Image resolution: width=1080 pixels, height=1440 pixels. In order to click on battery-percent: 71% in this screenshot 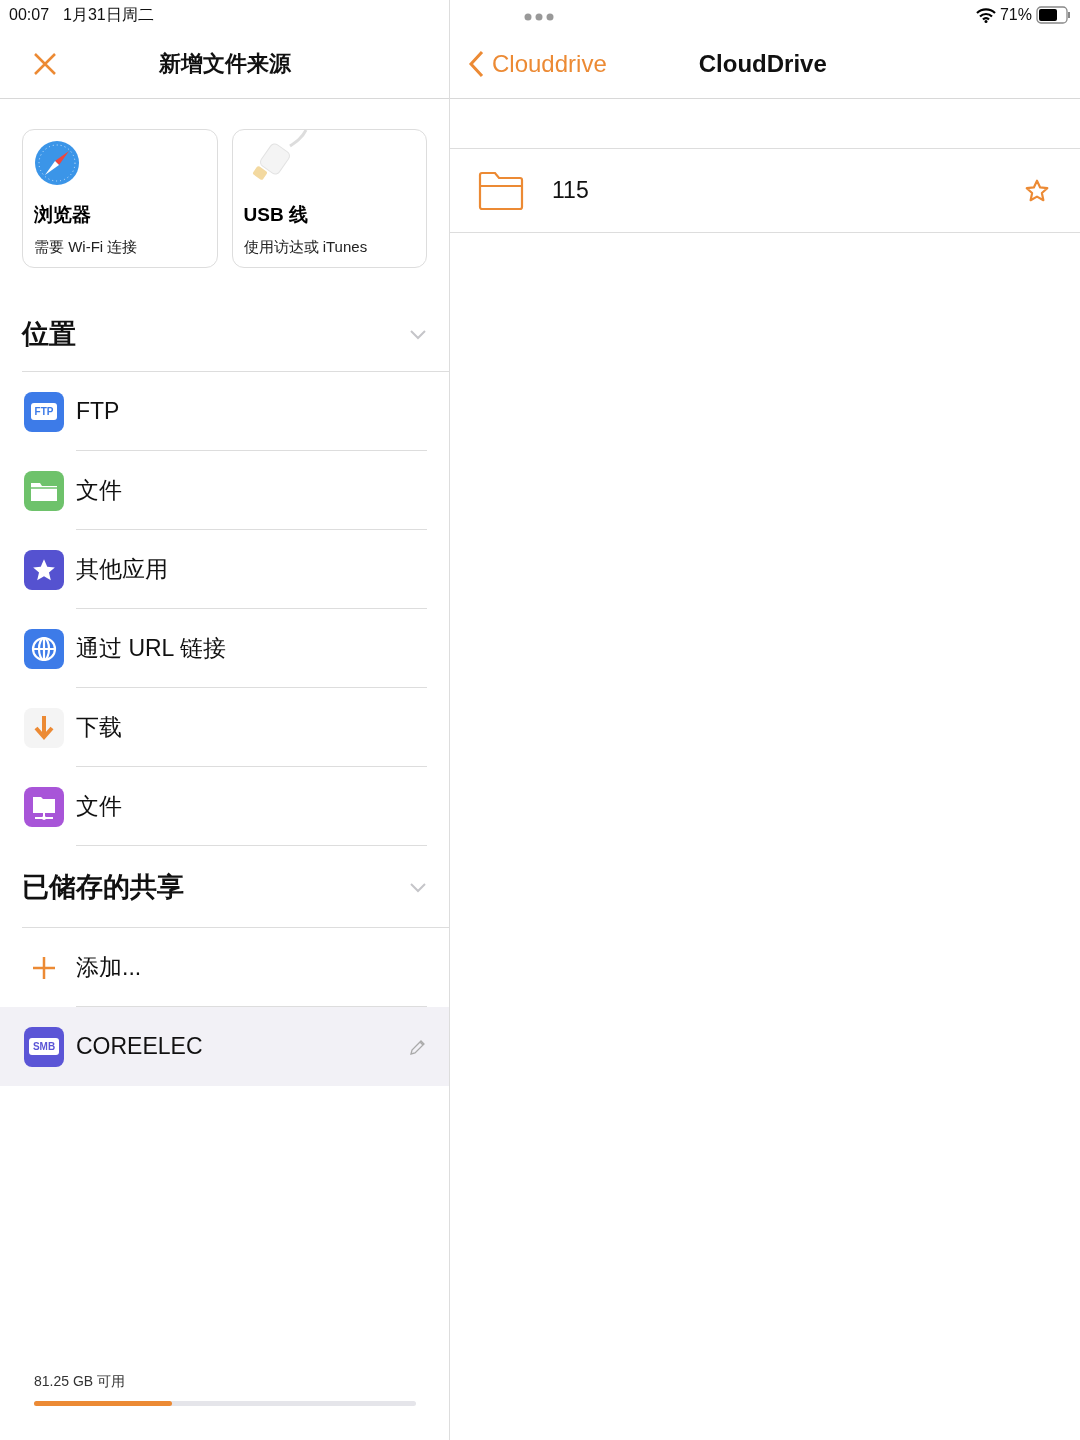, I will do `click(1015, 15)`.